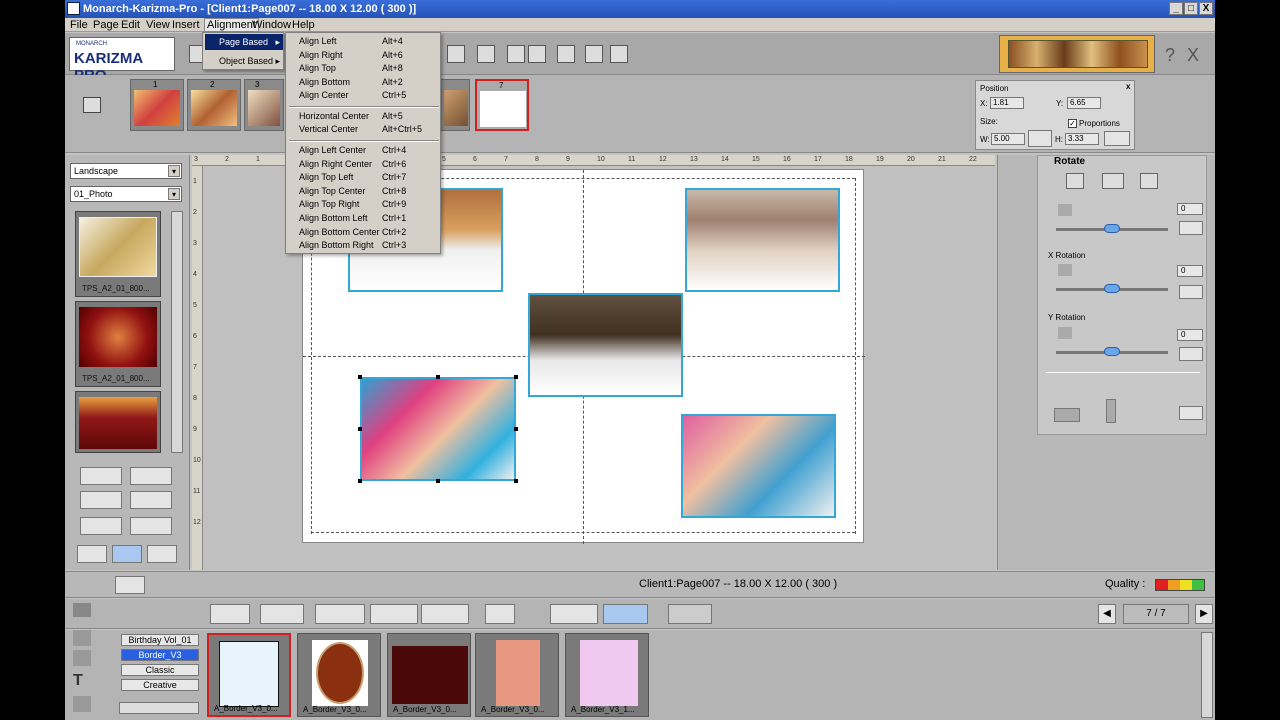 The image size is (1280, 720). I want to click on apply-button, so click(1191, 413).